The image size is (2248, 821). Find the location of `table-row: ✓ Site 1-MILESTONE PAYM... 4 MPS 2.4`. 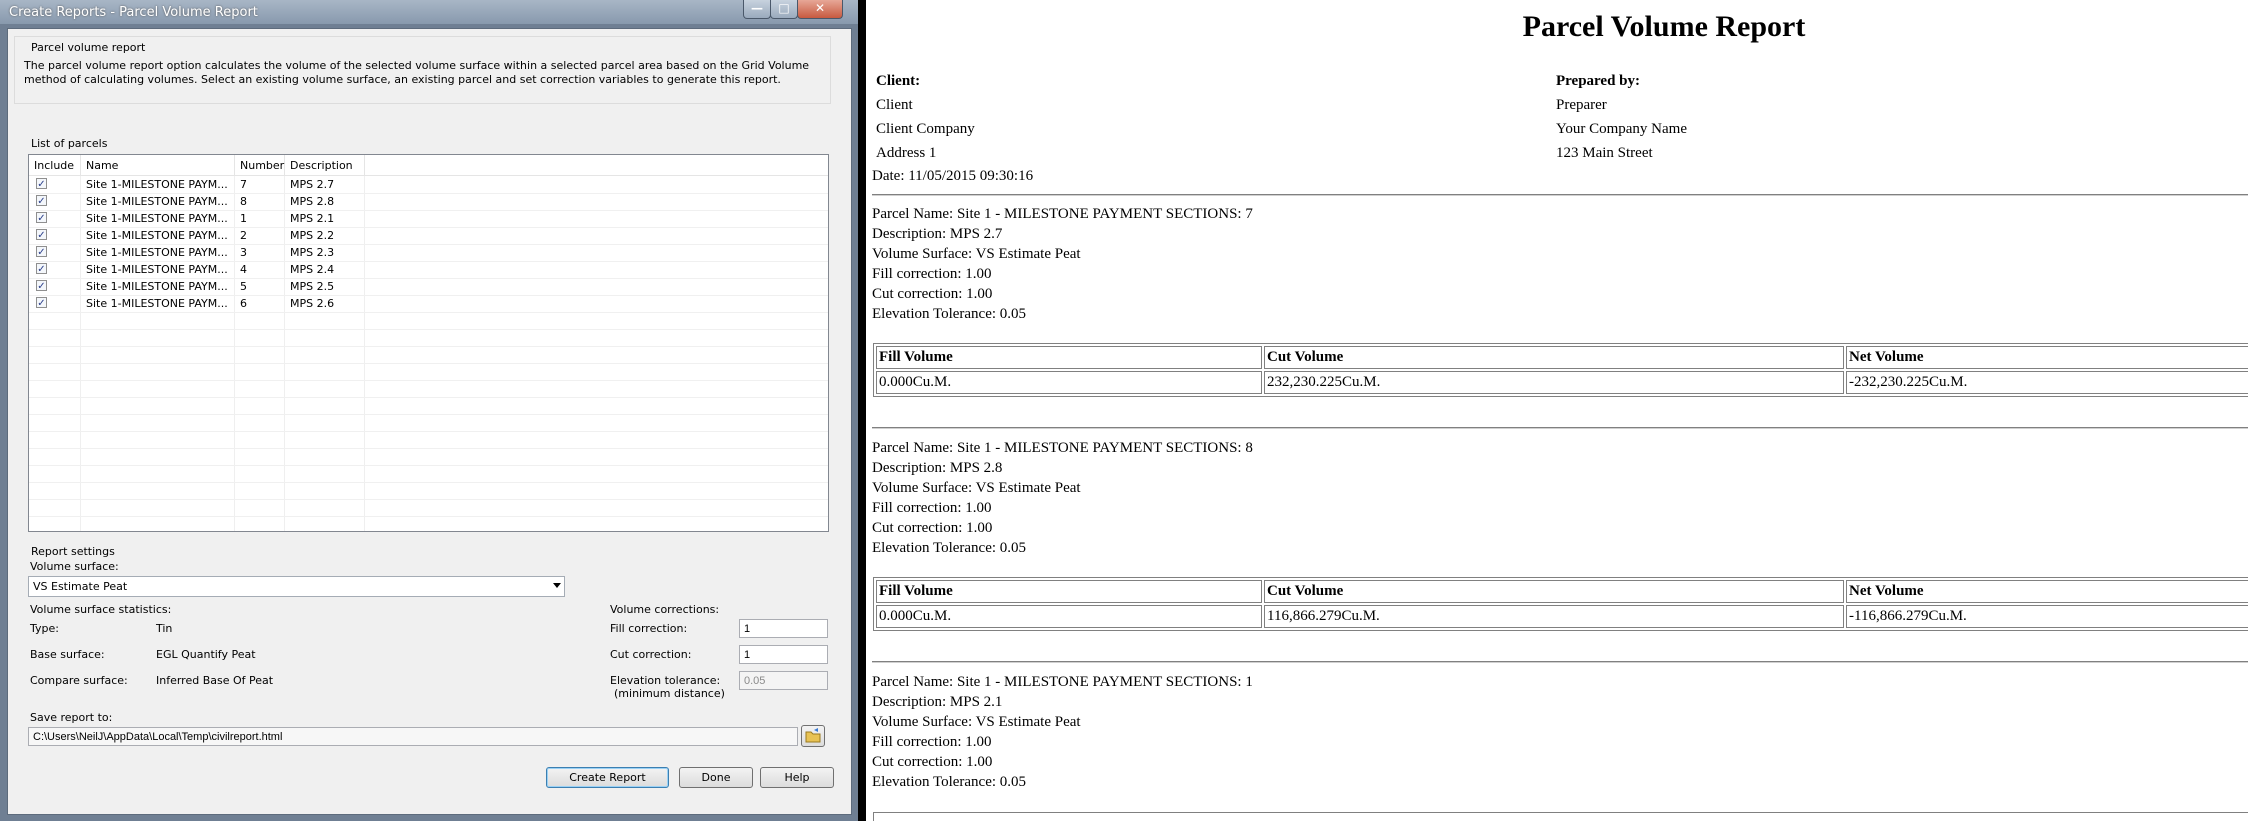

table-row: ✓ Site 1-MILESTONE PAYM... 4 MPS 2.4 is located at coordinates (428, 270).